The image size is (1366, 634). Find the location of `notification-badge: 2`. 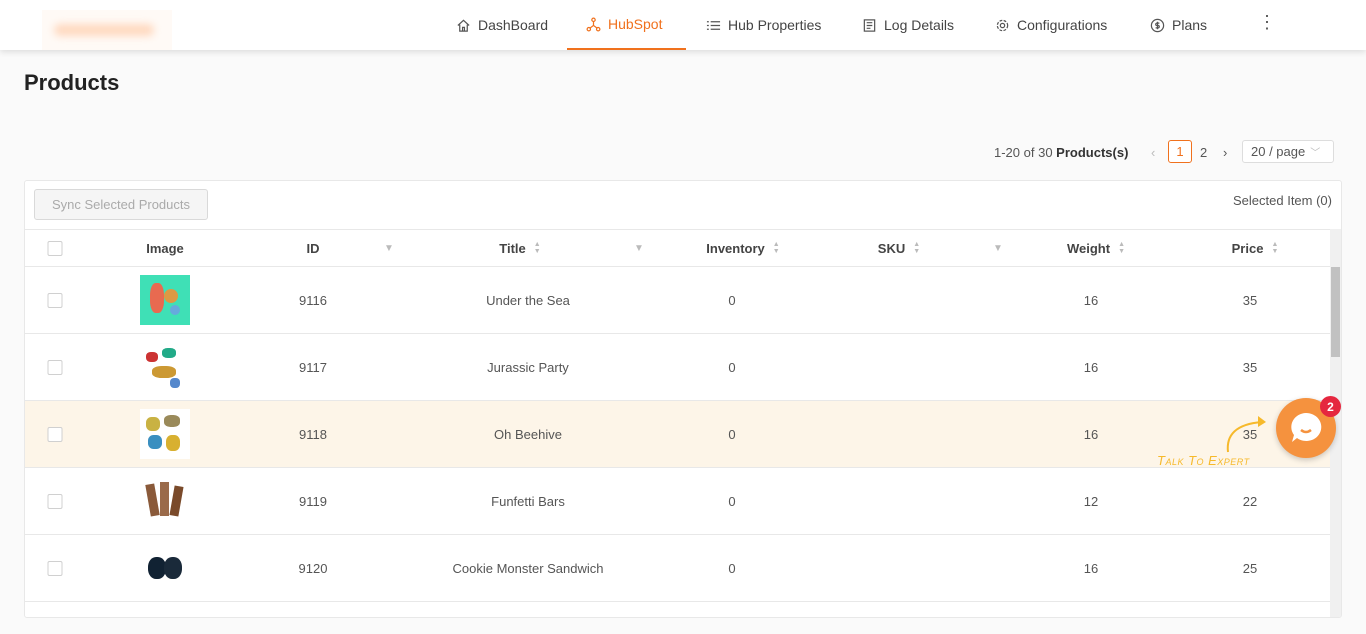

notification-badge: 2 is located at coordinates (1330, 406).